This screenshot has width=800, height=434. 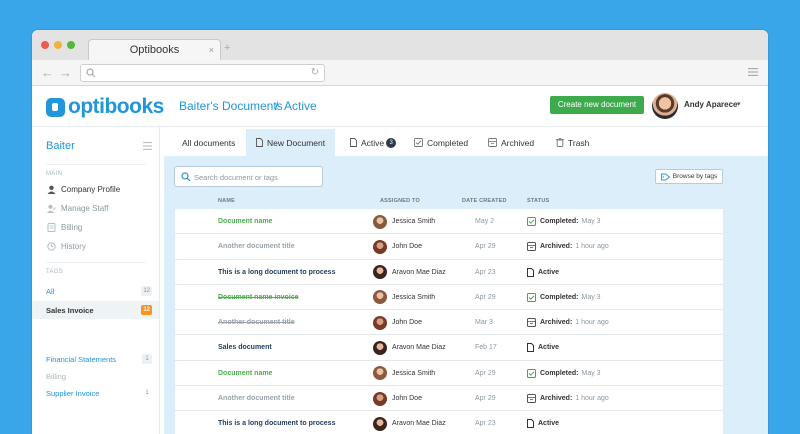 I want to click on minimize-window-icon, so click(x=58, y=45).